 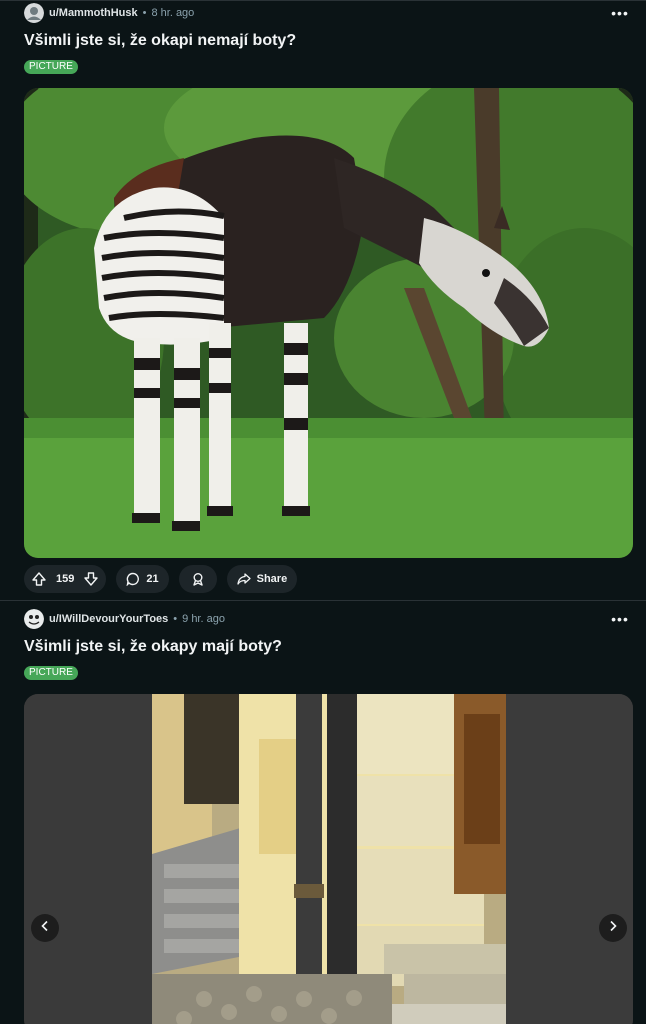 I want to click on post-time: 8 hr. ago, so click(x=173, y=13).